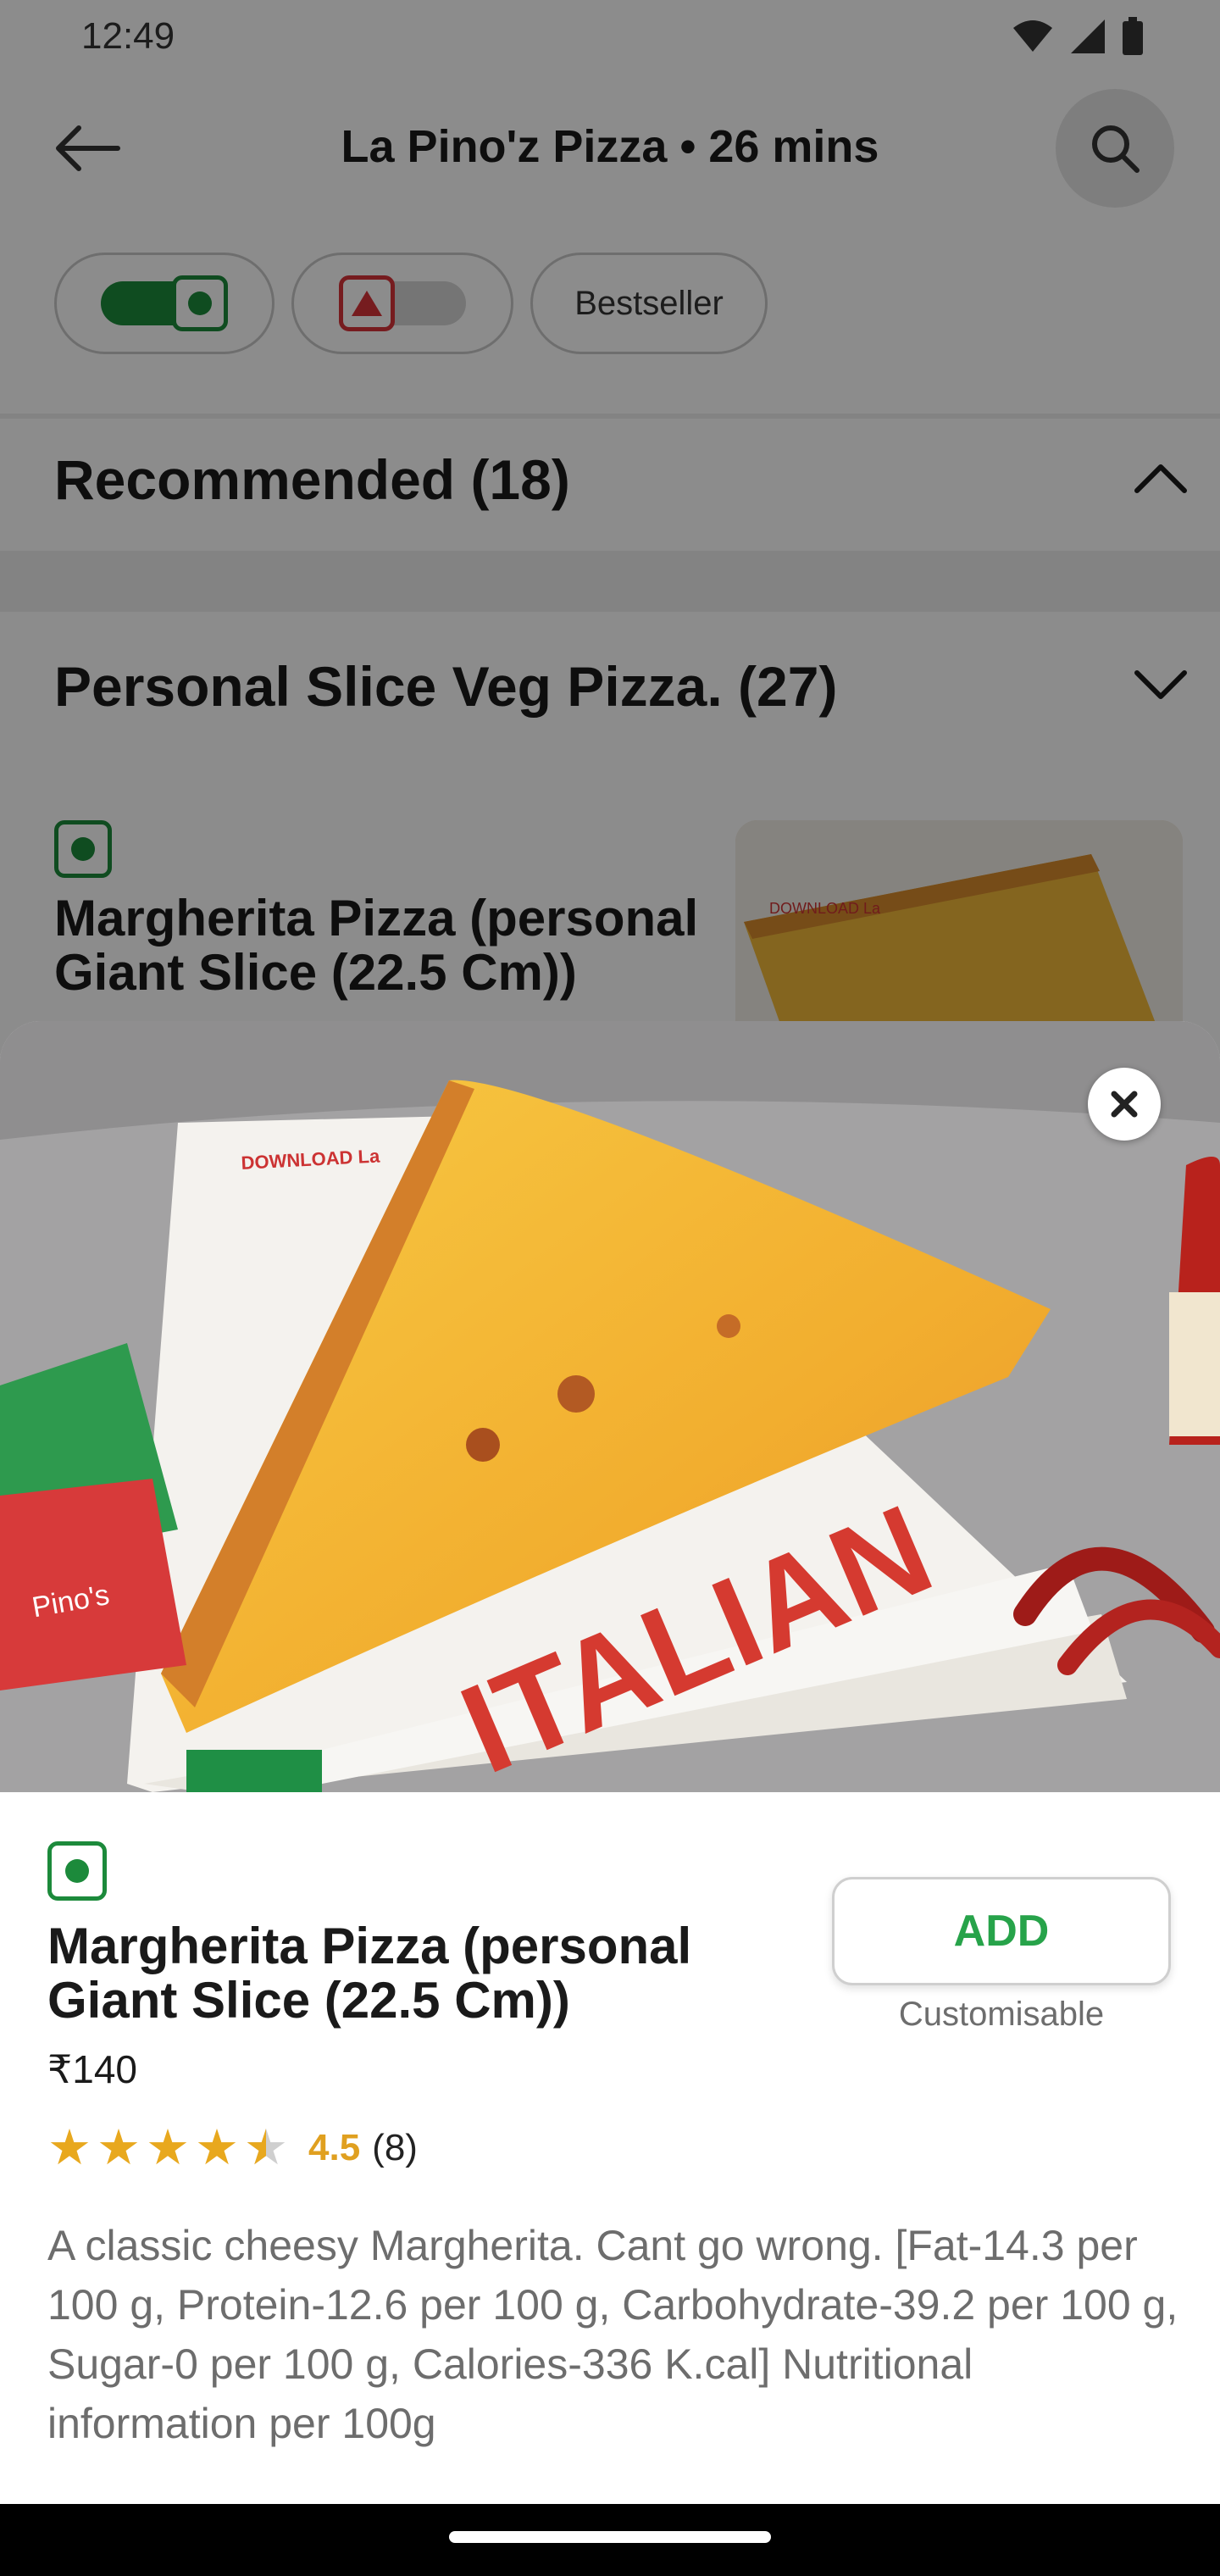  I want to click on rating-count: (8), so click(395, 2147).